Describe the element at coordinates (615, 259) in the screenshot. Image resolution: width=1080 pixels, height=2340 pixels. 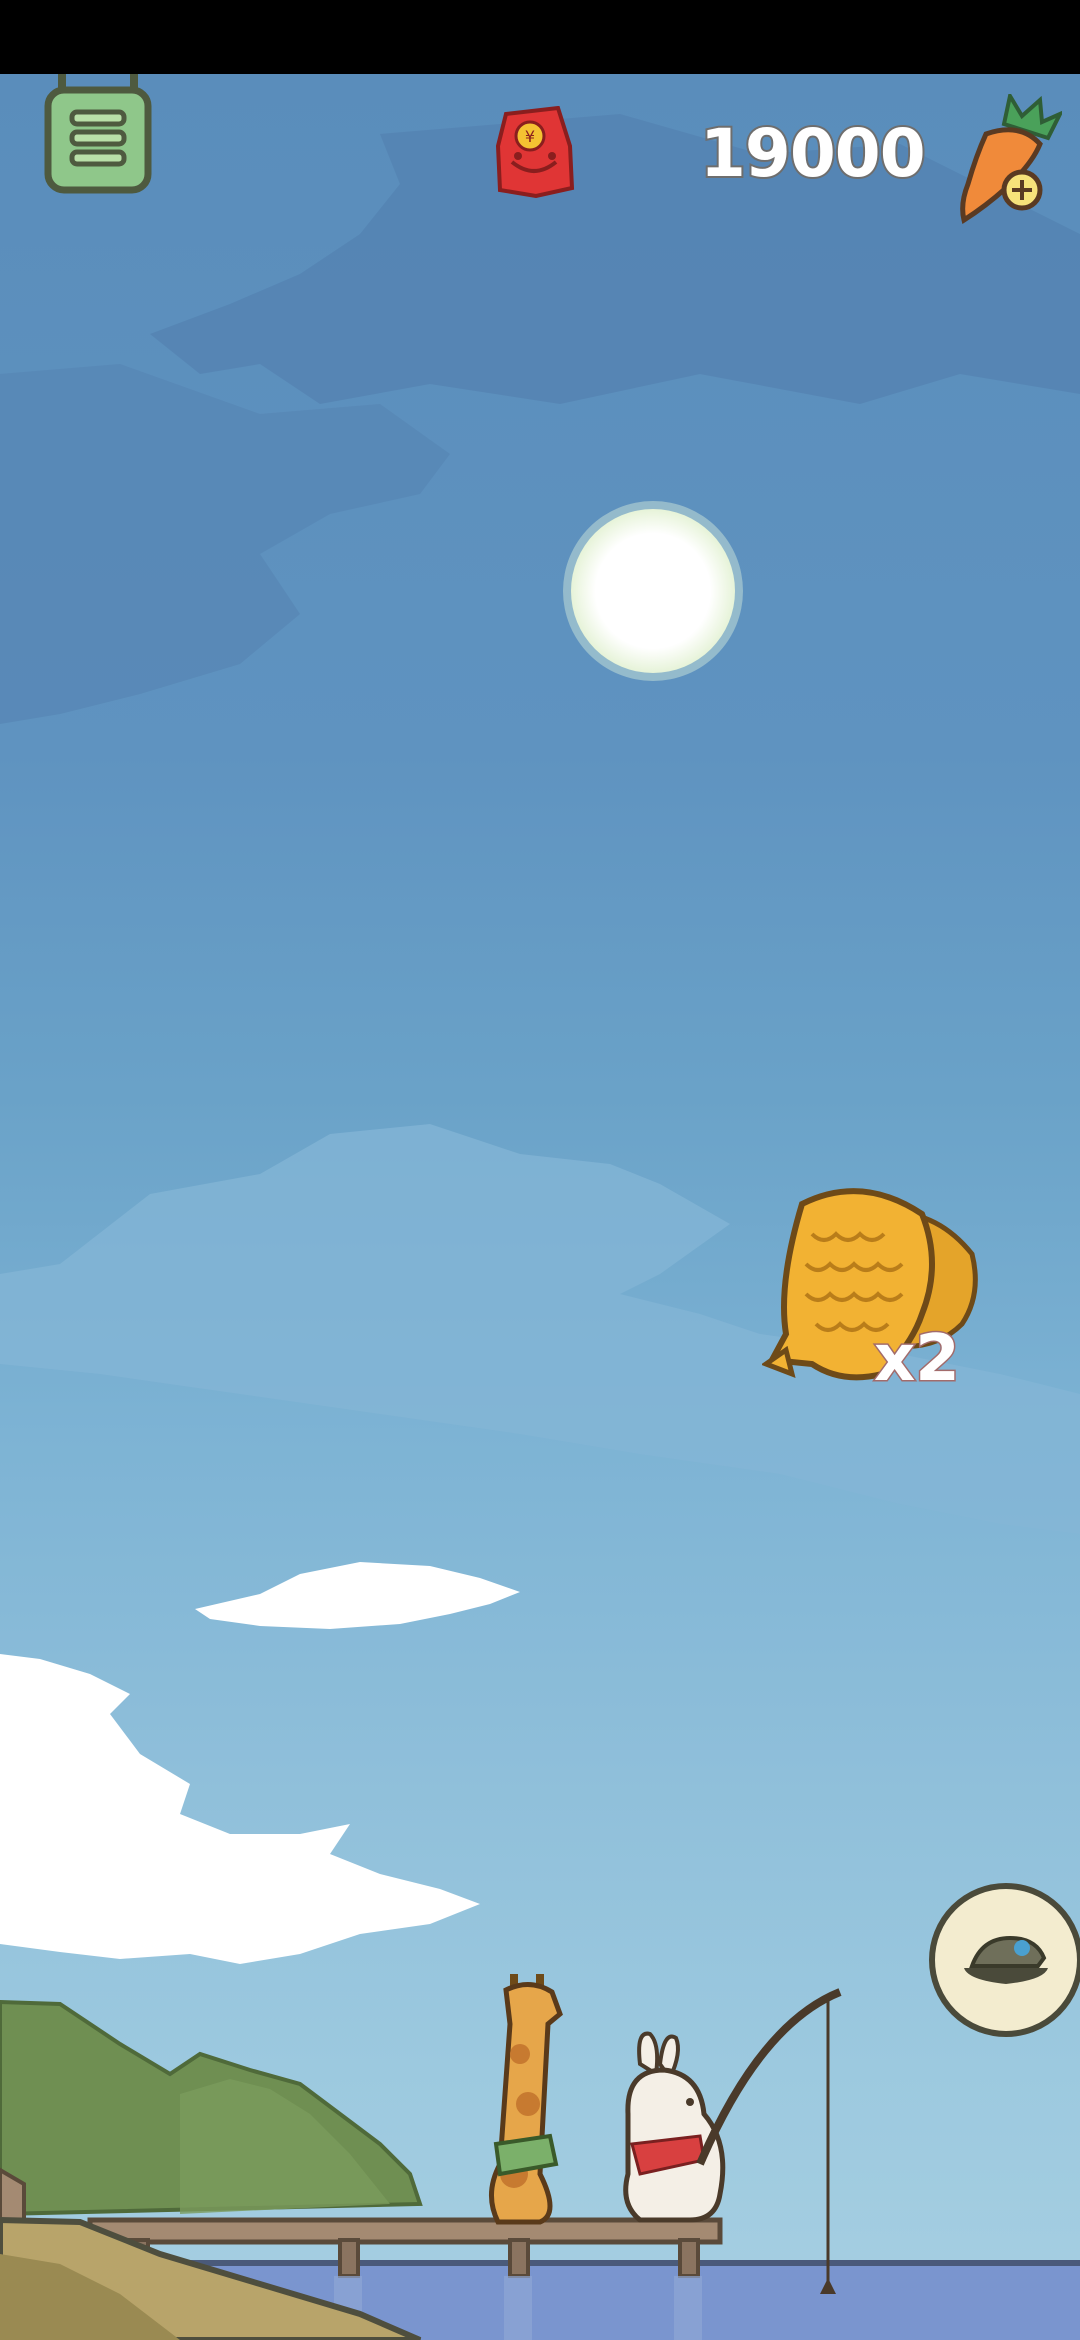
I see `dark-cloud-top` at that location.